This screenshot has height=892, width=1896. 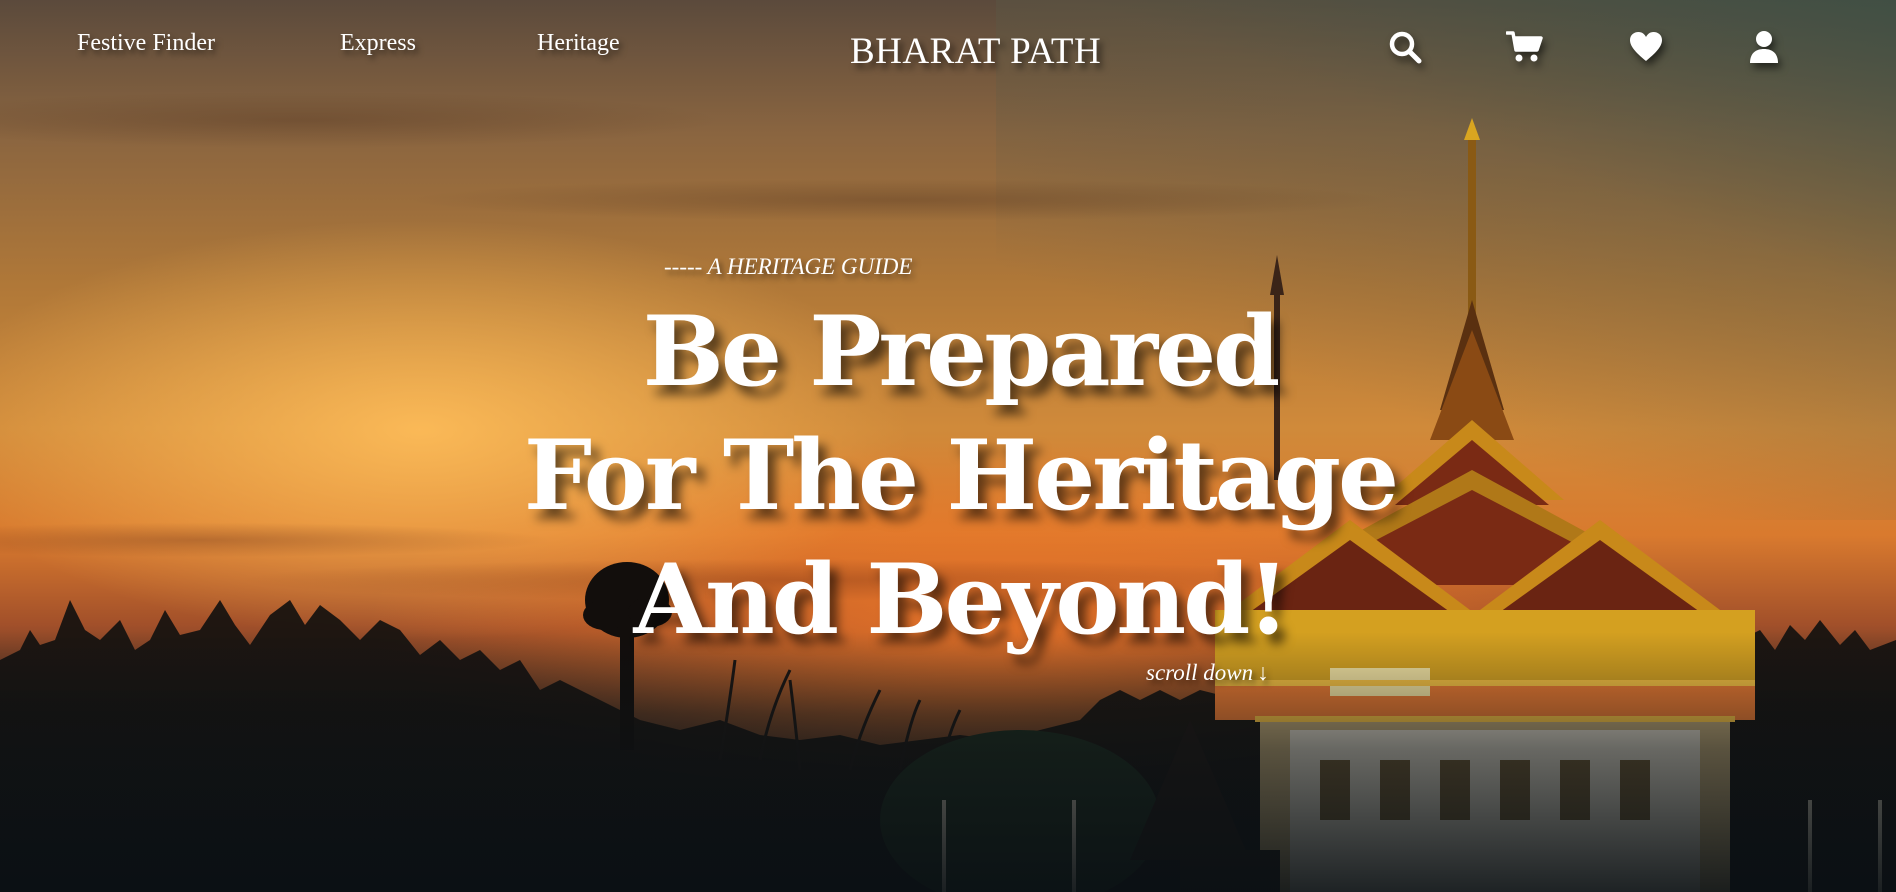 I want to click on arrow-down-icon: ↓, so click(x=1263, y=672).